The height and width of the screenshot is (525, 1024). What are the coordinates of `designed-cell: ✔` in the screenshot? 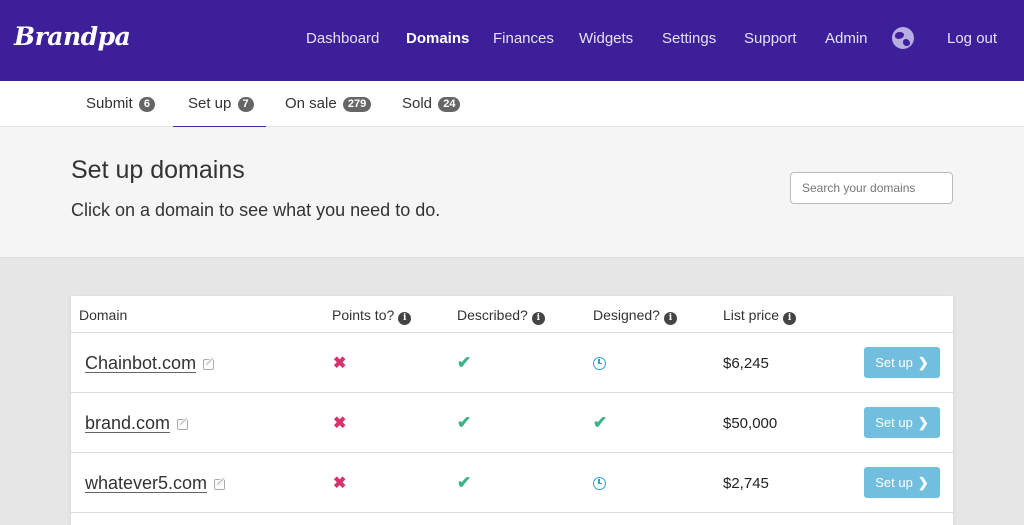 It's located at (600, 423).